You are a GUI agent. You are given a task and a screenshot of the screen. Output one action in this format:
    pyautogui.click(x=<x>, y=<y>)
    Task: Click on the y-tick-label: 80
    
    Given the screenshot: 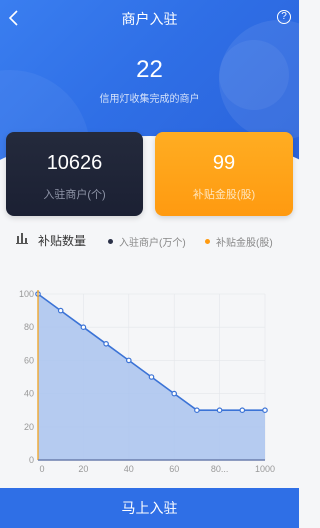 What is the action you would take?
    pyautogui.click(x=29, y=327)
    